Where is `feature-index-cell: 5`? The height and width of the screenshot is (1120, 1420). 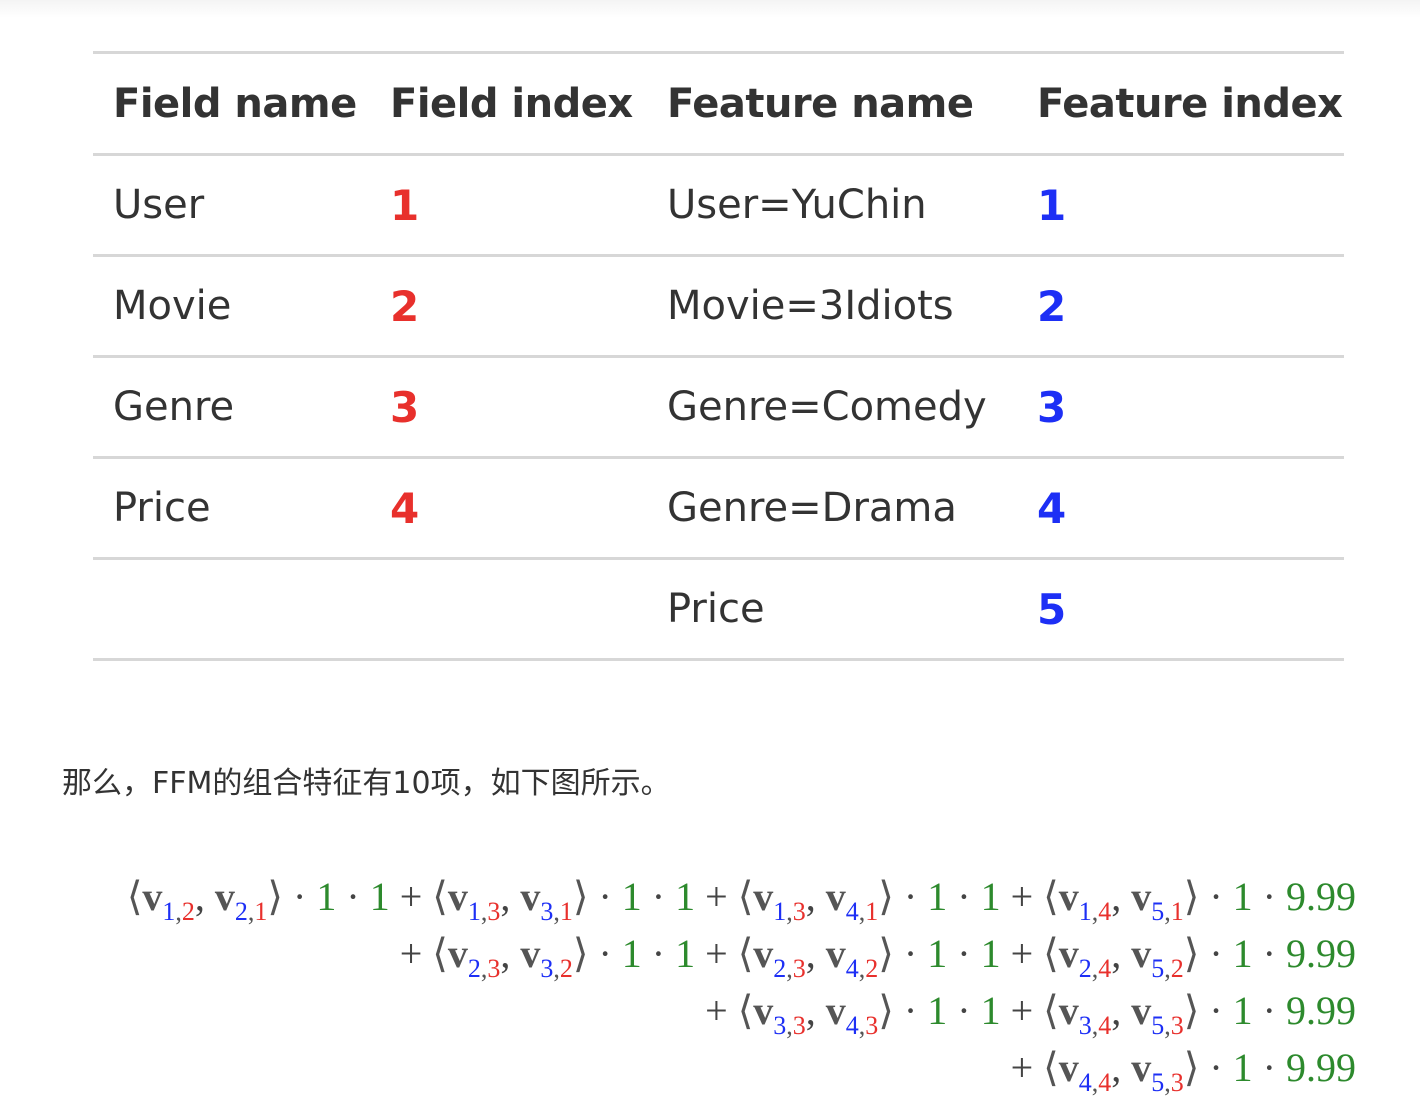
feature-index-cell: 5 is located at coordinates (1052, 609).